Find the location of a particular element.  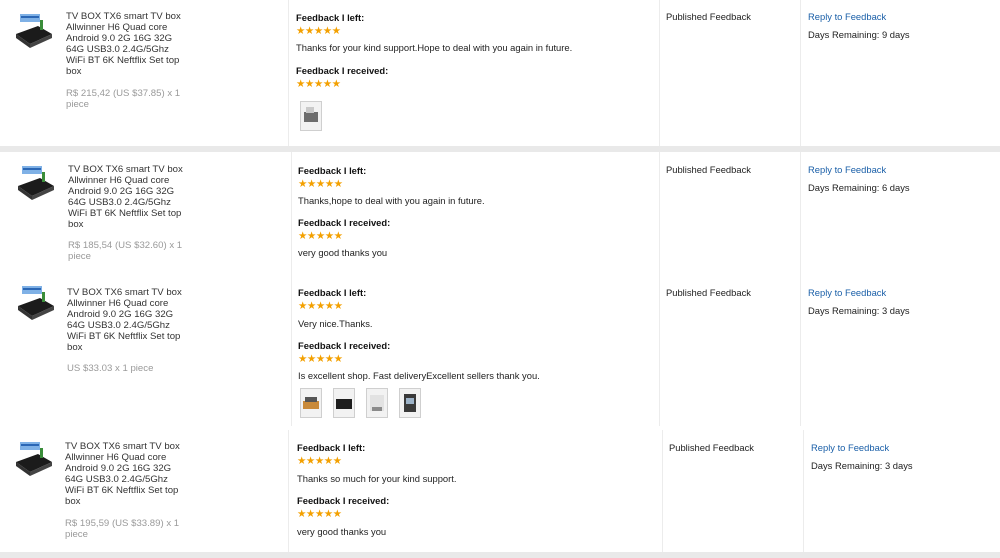

product-price: R$ 215,42 (US $37.85) x 1 piece is located at coordinates (123, 99).